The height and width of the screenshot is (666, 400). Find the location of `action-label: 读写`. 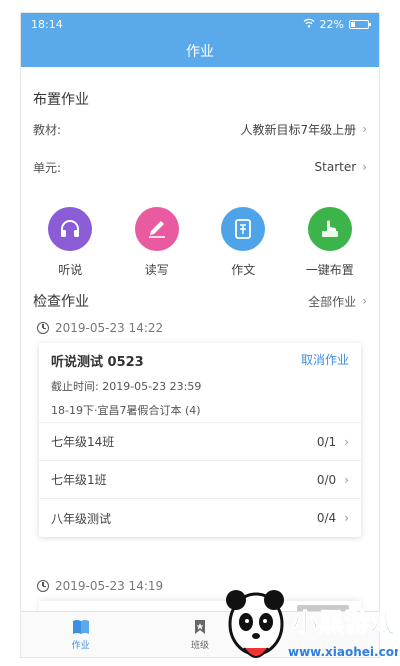

action-label: 读写 is located at coordinates (156, 270).